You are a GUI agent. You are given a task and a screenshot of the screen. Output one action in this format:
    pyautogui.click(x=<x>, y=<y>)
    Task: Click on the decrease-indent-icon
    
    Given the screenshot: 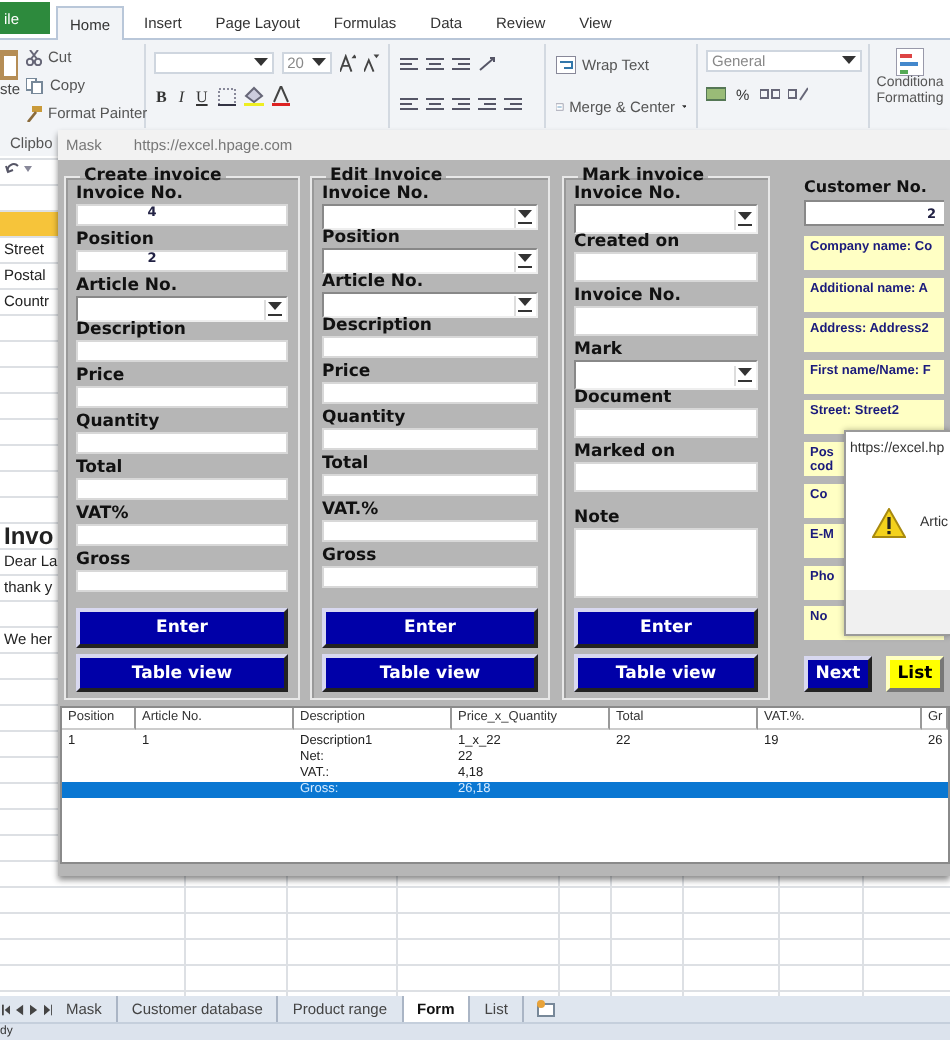 What is the action you would take?
    pyautogui.click(x=487, y=104)
    